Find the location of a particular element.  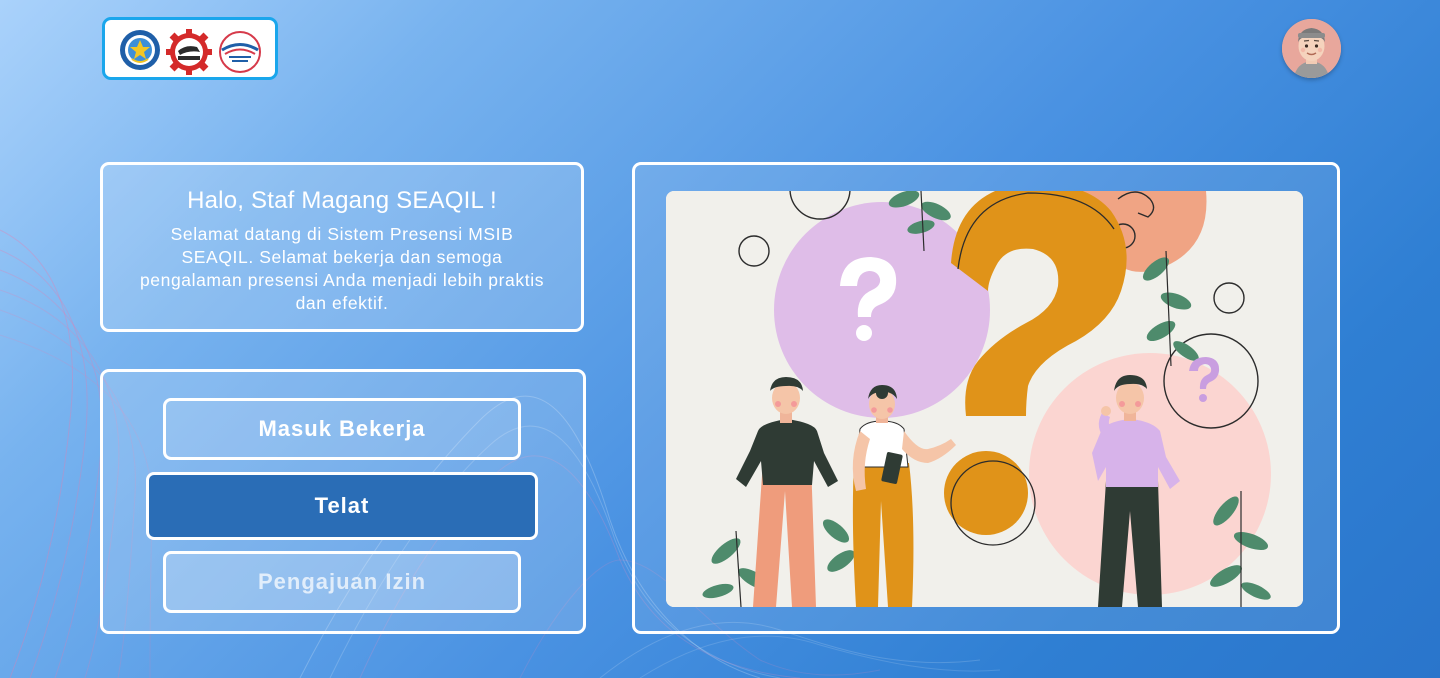

seameo-seaqil-logo-icon is located at coordinates (240, 52).